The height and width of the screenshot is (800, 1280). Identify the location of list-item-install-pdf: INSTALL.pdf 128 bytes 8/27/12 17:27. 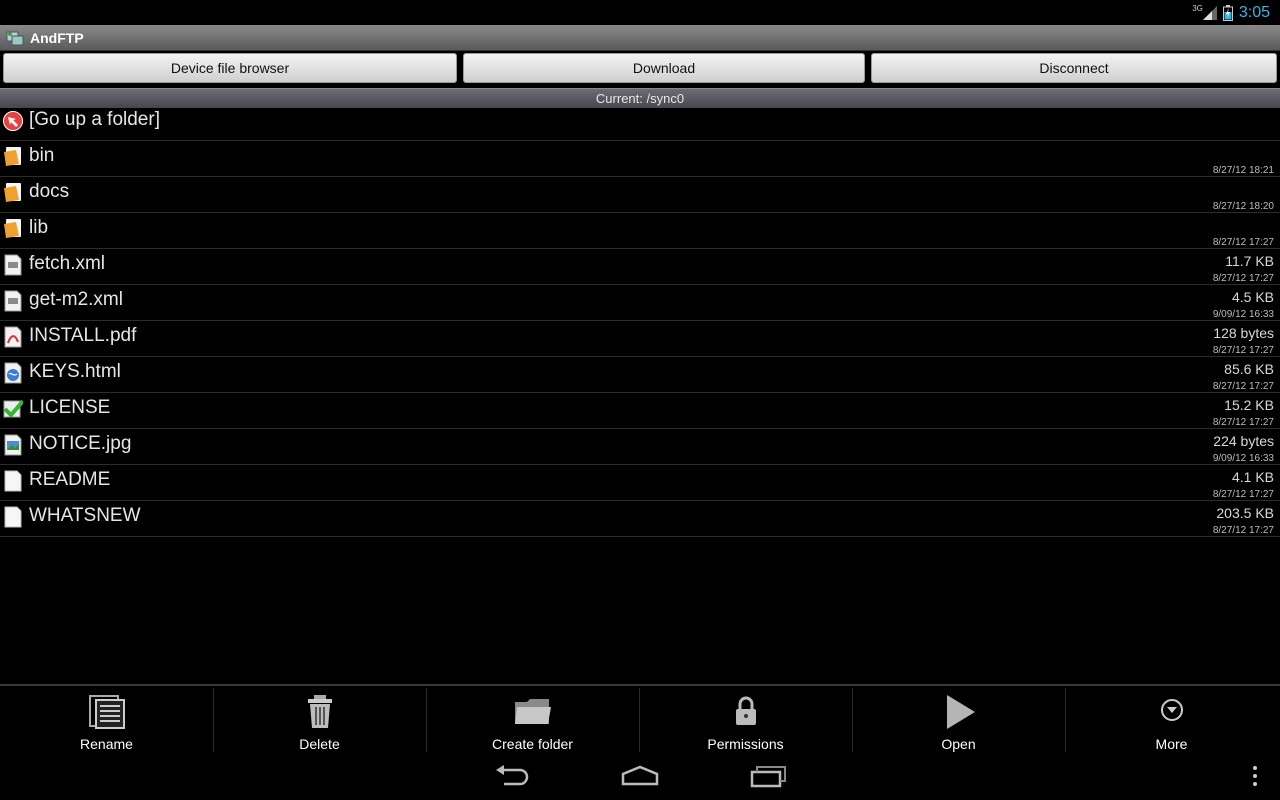
(640, 339).